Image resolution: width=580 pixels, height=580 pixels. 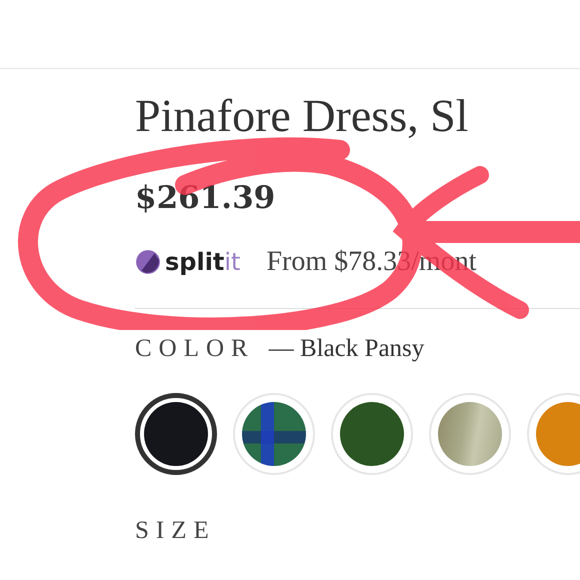 What do you see at coordinates (176, 530) in the screenshot?
I see `size-label: SIZE` at bounding box center [176, 530].